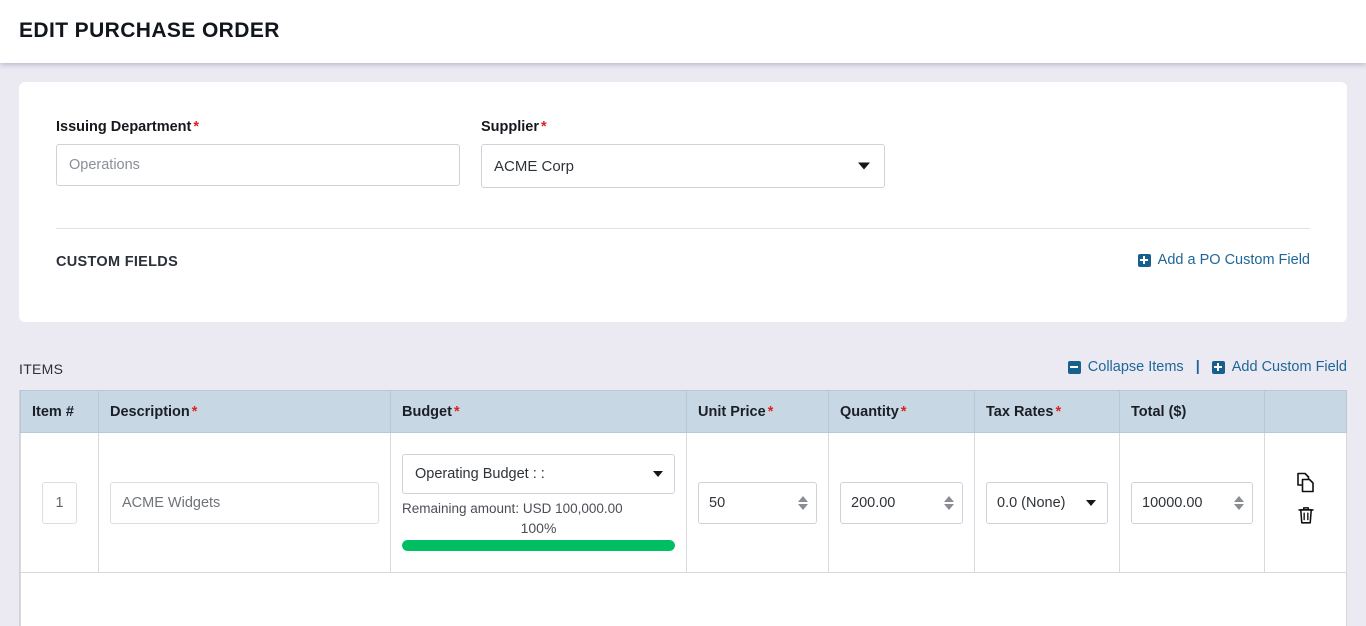 The width and height of the screenshot is (1366, 626). I want to click on budget-value: Operating Budget : :, so click(480, 474).